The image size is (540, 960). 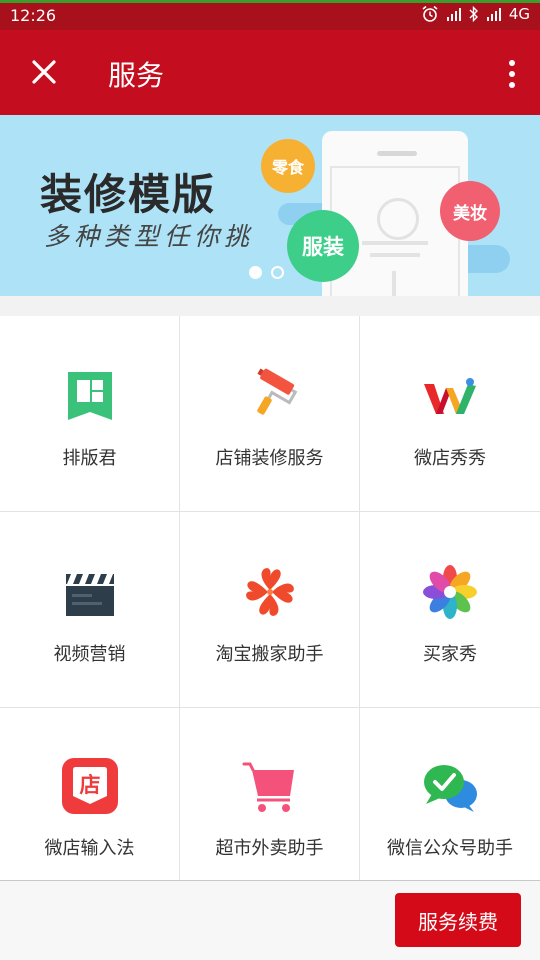 I want to click on close-button, so click(x=44, y=72).